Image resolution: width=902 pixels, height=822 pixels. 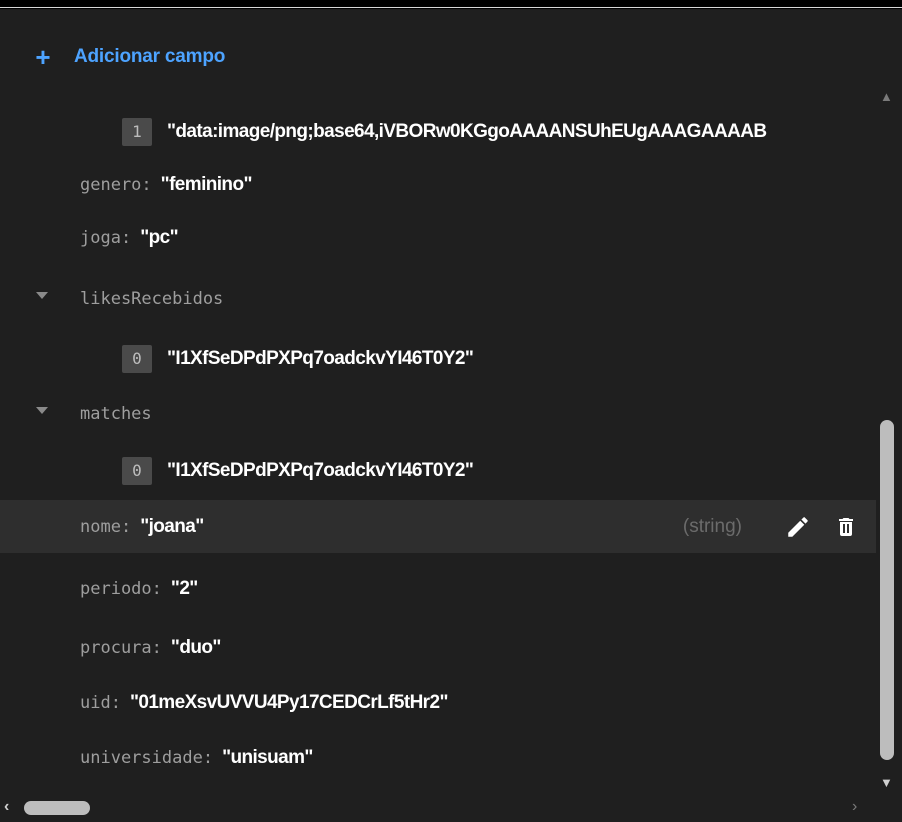 What do you see at coordinates (43, 57) in the screenshot?
I see `plus-icon: +` at bounding box center [43, 57].